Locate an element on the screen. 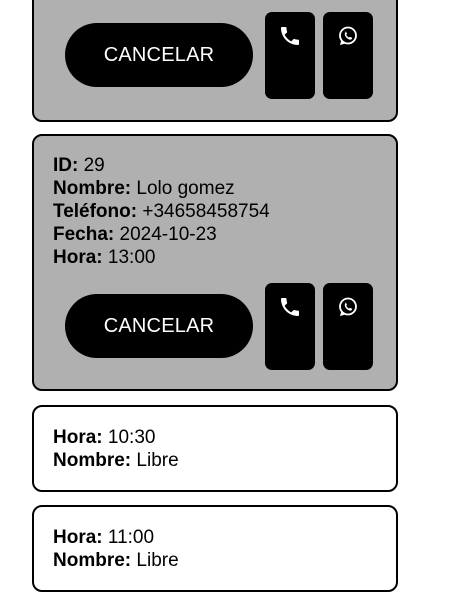 This screenshot has width=462, height=602. name-value: Lolo gomez is located at coordinates (185, 188).